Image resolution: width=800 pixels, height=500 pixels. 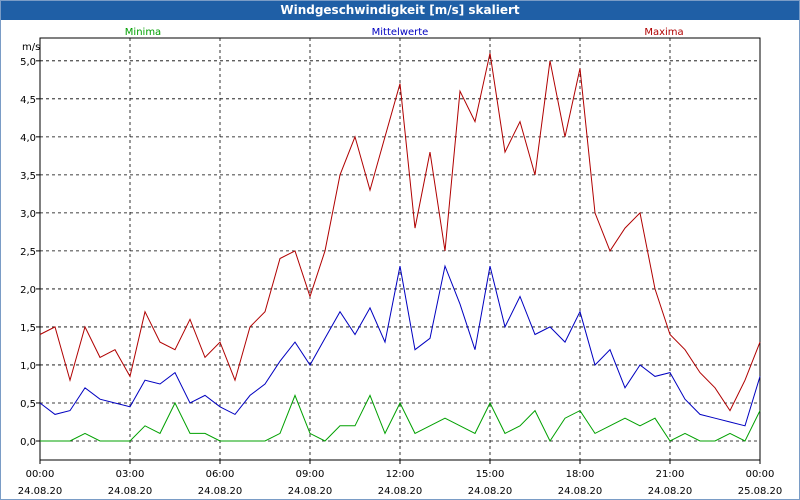 I want to click on y-tick-label: 5,0, so click(x=28, y=62).